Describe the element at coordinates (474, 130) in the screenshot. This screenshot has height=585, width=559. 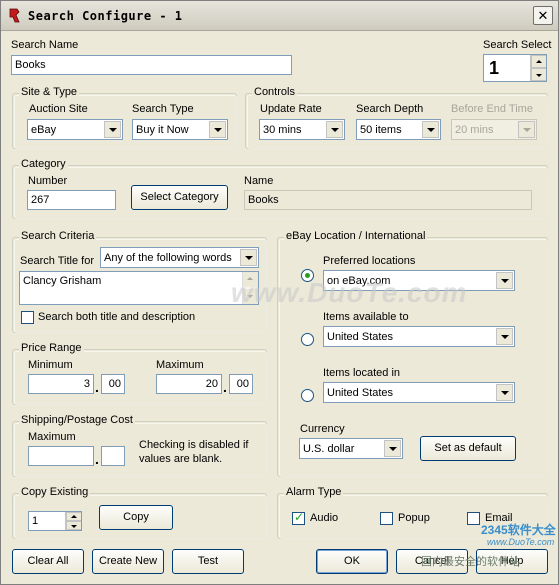
I see `before-end-value: 20 mins` at that location.